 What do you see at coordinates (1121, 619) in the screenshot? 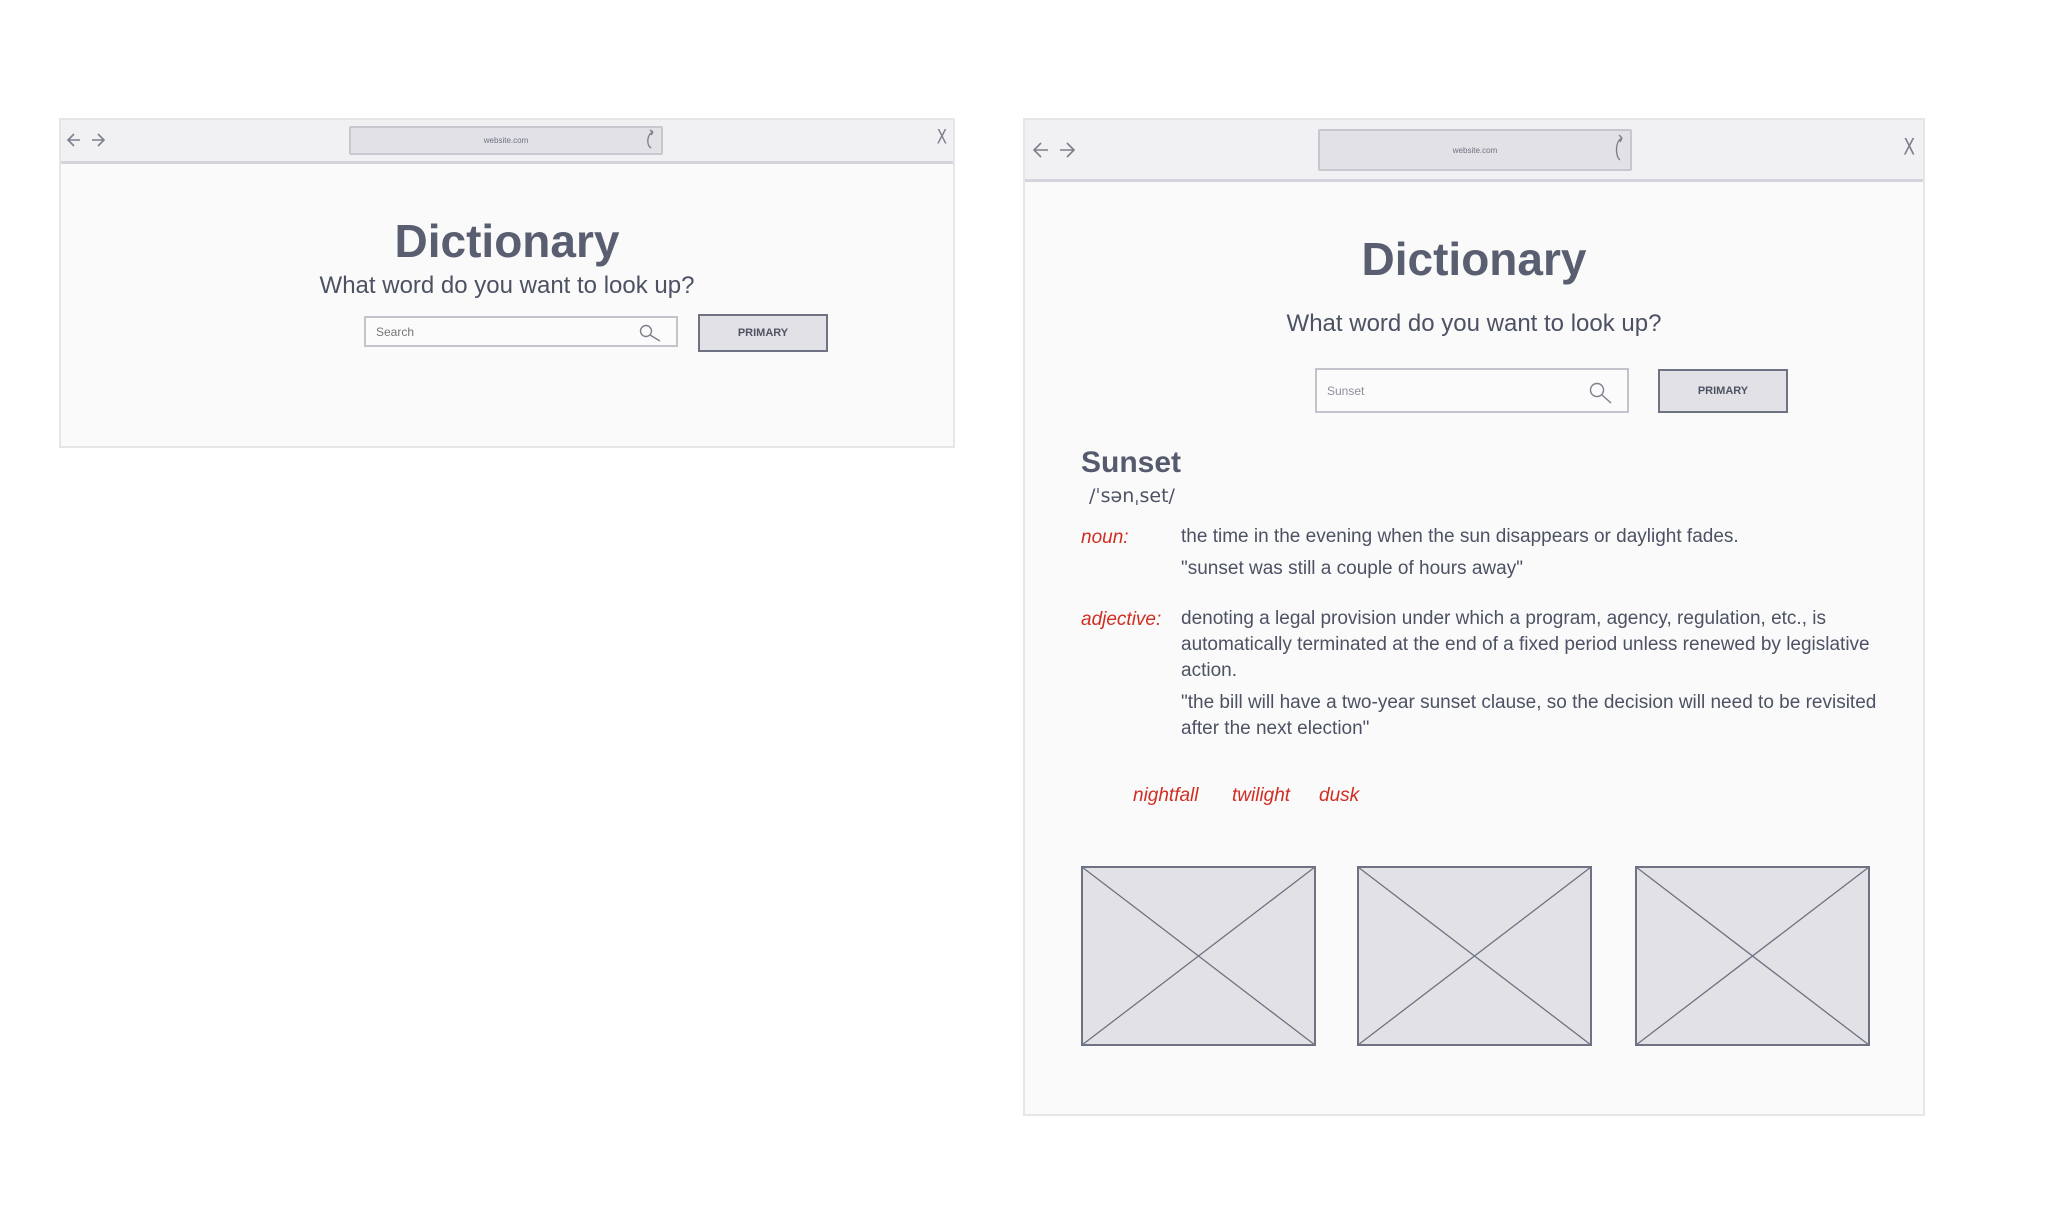
I see `part-of-speech-adjective: adjective:` at bounding box center [1121, 619].